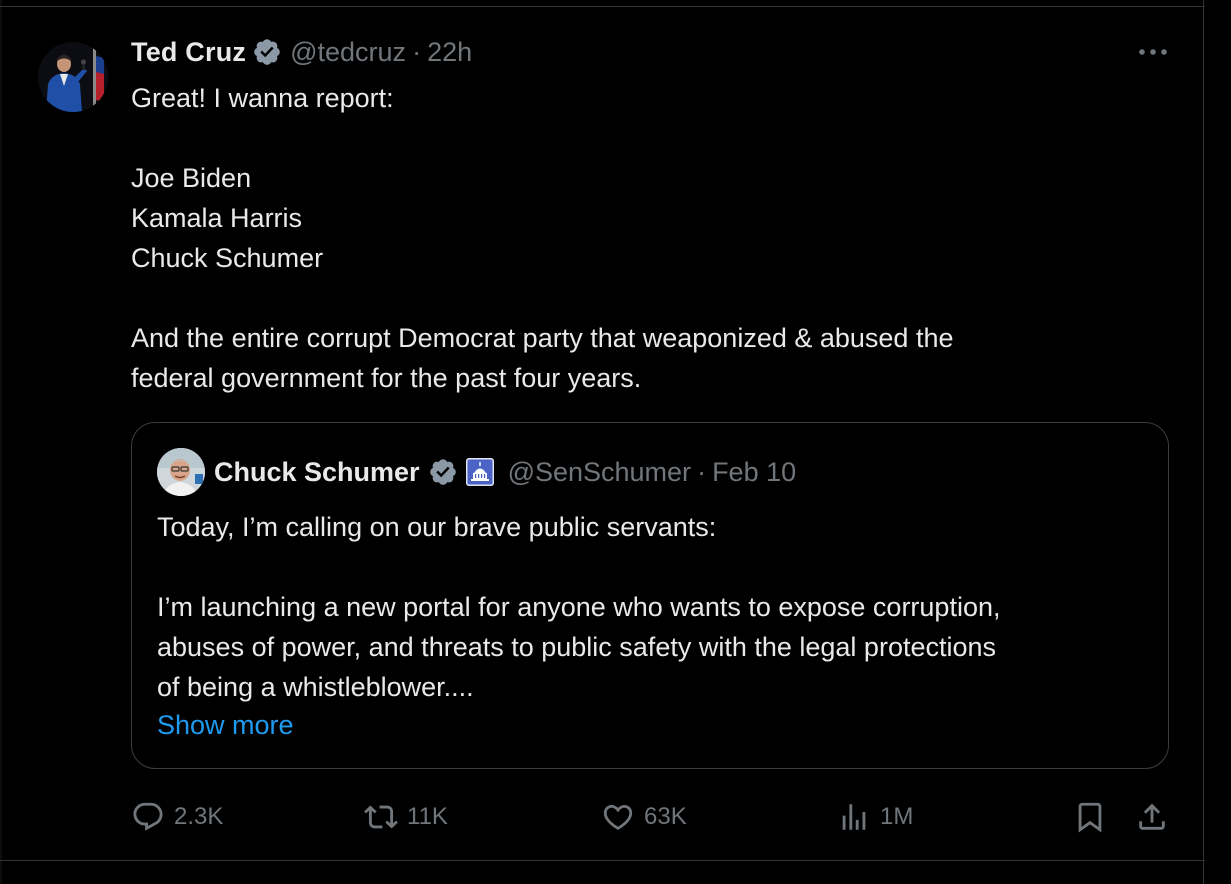 This screenshot has height=884, width=1231. I want to click on views-count: 1M, so click(897, 816).